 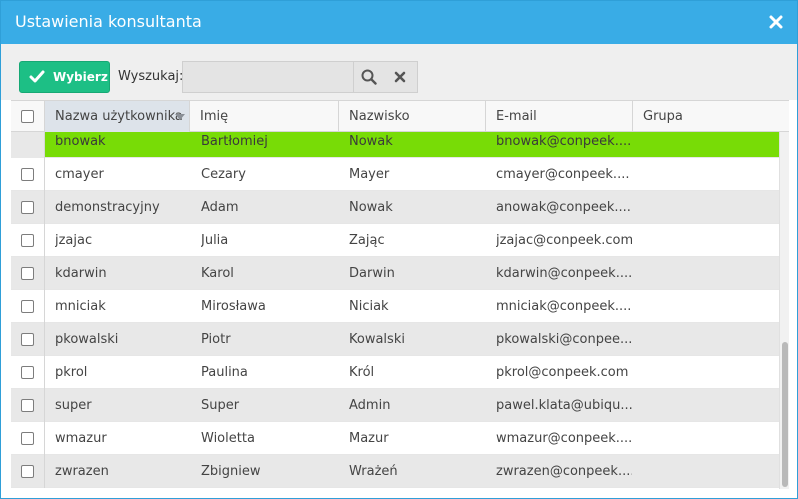 I want to click on cell-username: demonstracyjny, so click(x=107, y=207).